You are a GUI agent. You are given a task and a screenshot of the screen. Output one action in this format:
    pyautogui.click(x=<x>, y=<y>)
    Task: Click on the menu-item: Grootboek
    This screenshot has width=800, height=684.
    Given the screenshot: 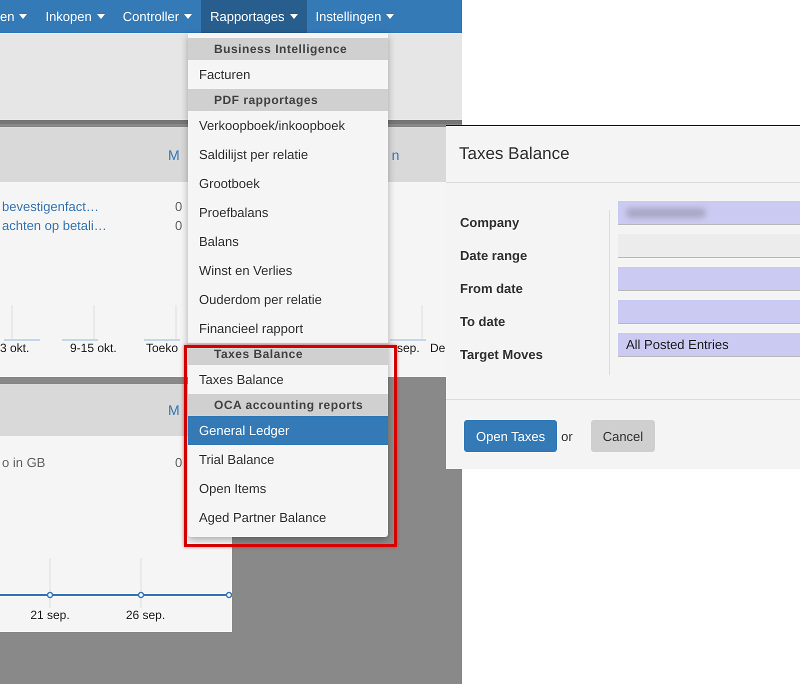 What is the action you would take?
    pyautogui.click(x=288, y=183)
    